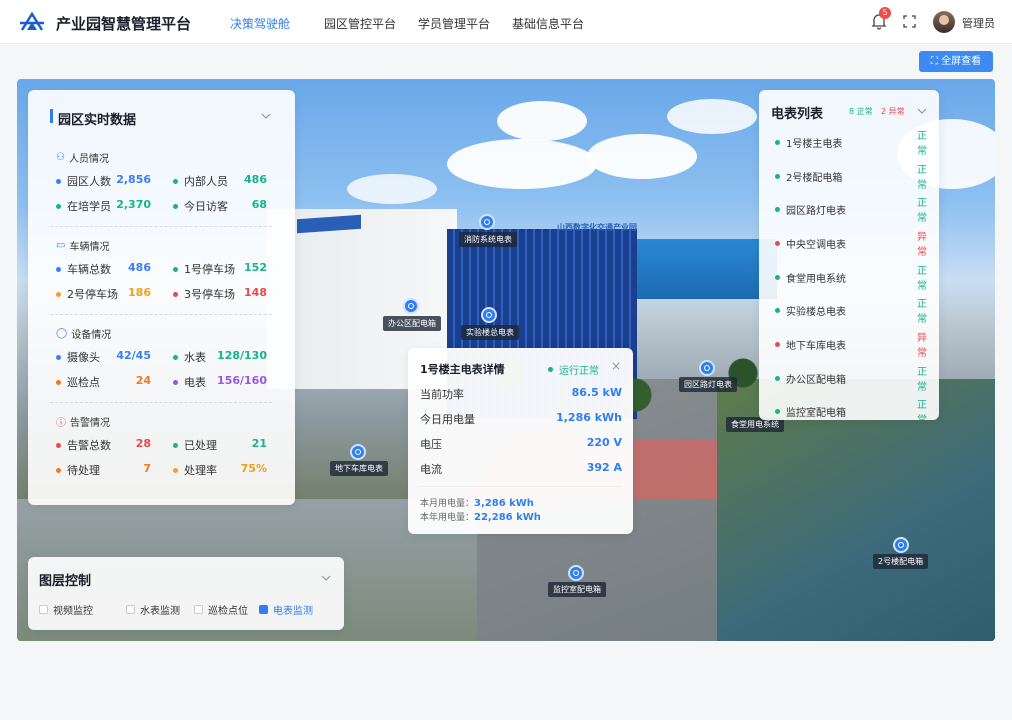 The height and width of the screenshot is (720, 1012). Describe the element at coordinates (133, 355) in the screenshot. I see `stat-value: 42/45` at that location.